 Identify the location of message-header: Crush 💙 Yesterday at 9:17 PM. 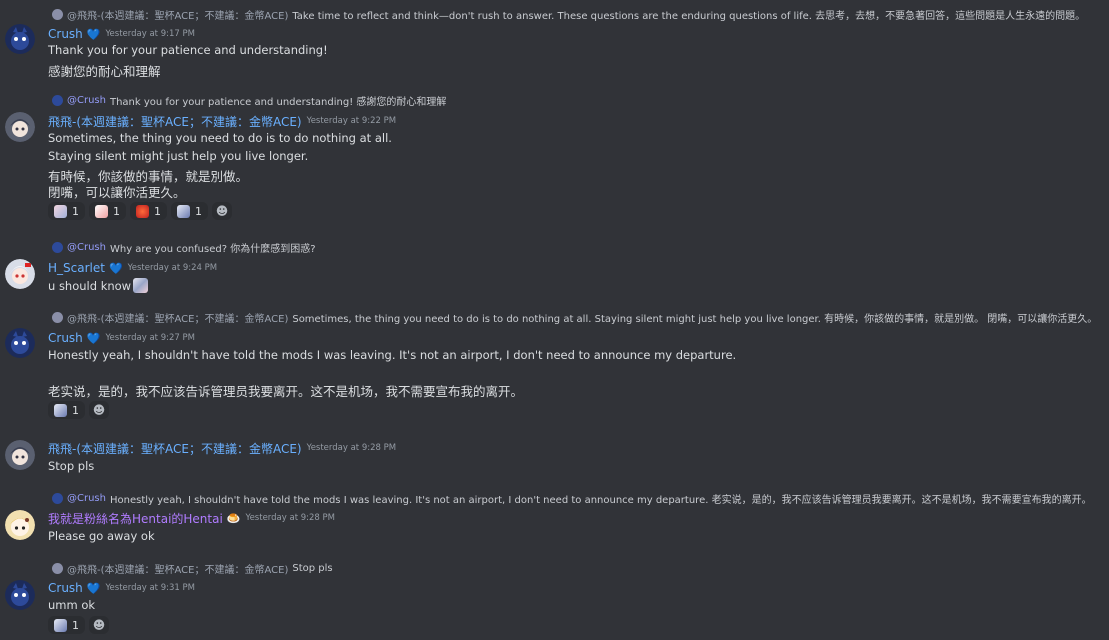
(121, 34).